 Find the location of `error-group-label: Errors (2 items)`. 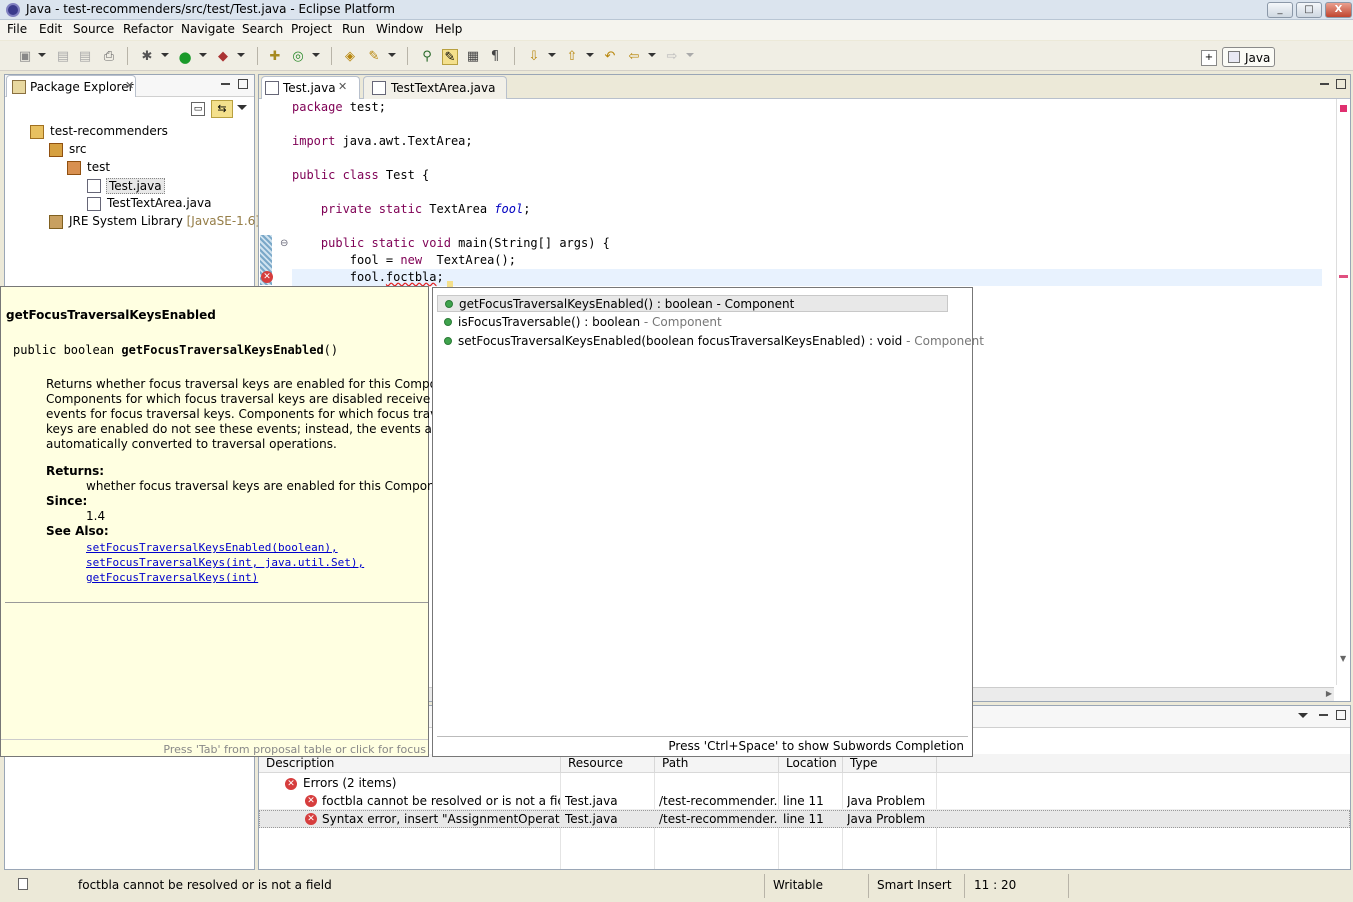

error-group-label: Errors (2 items) is located at coordinates (350, 783).